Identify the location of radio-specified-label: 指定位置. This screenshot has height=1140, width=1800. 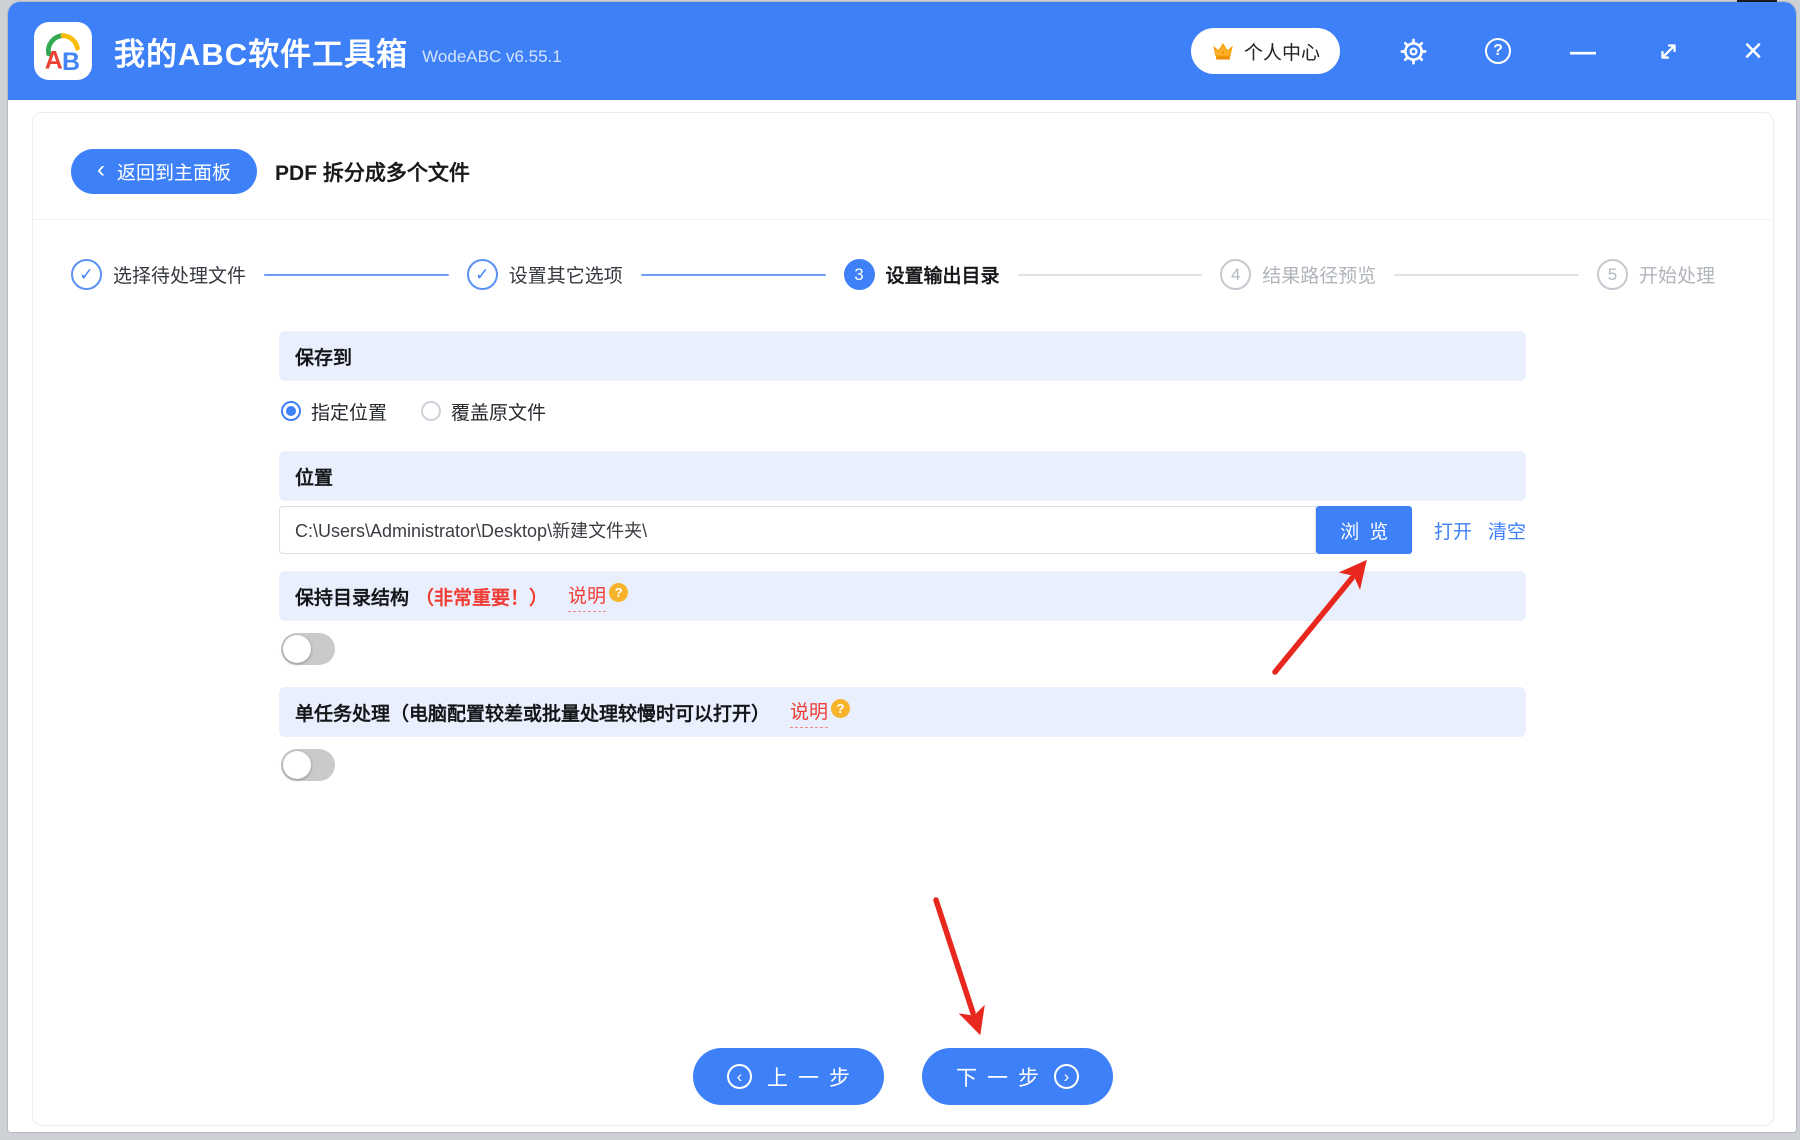
(349, 413).